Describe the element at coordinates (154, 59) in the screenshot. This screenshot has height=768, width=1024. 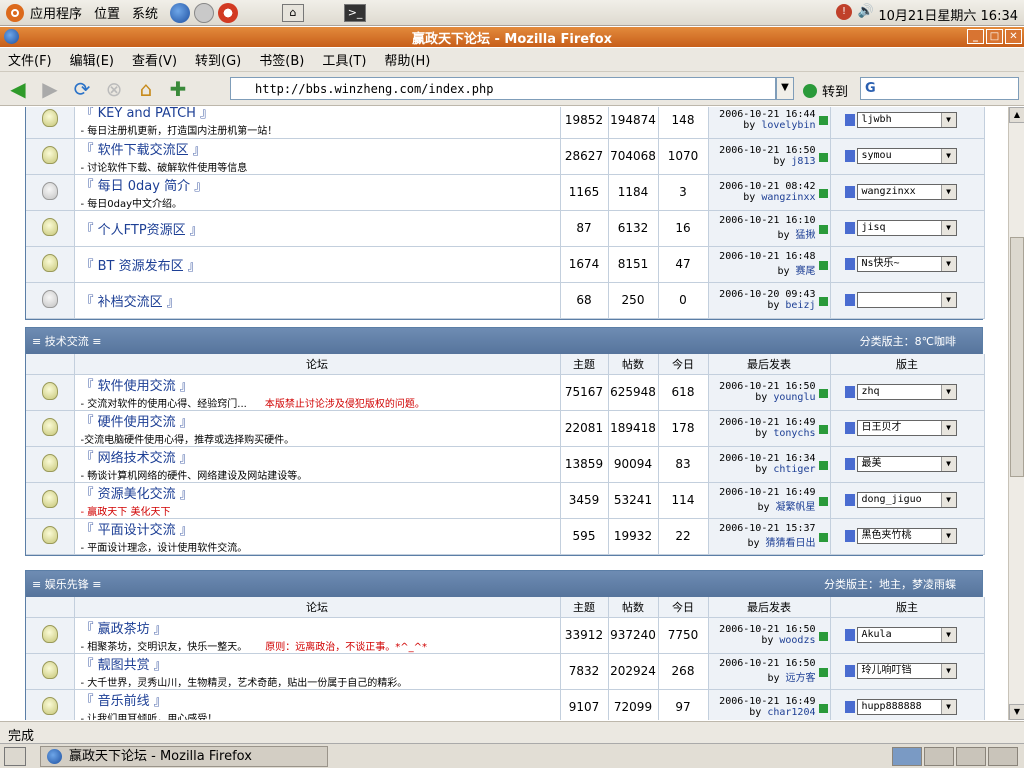
I see `menu-view: 查看(V)` at that location.